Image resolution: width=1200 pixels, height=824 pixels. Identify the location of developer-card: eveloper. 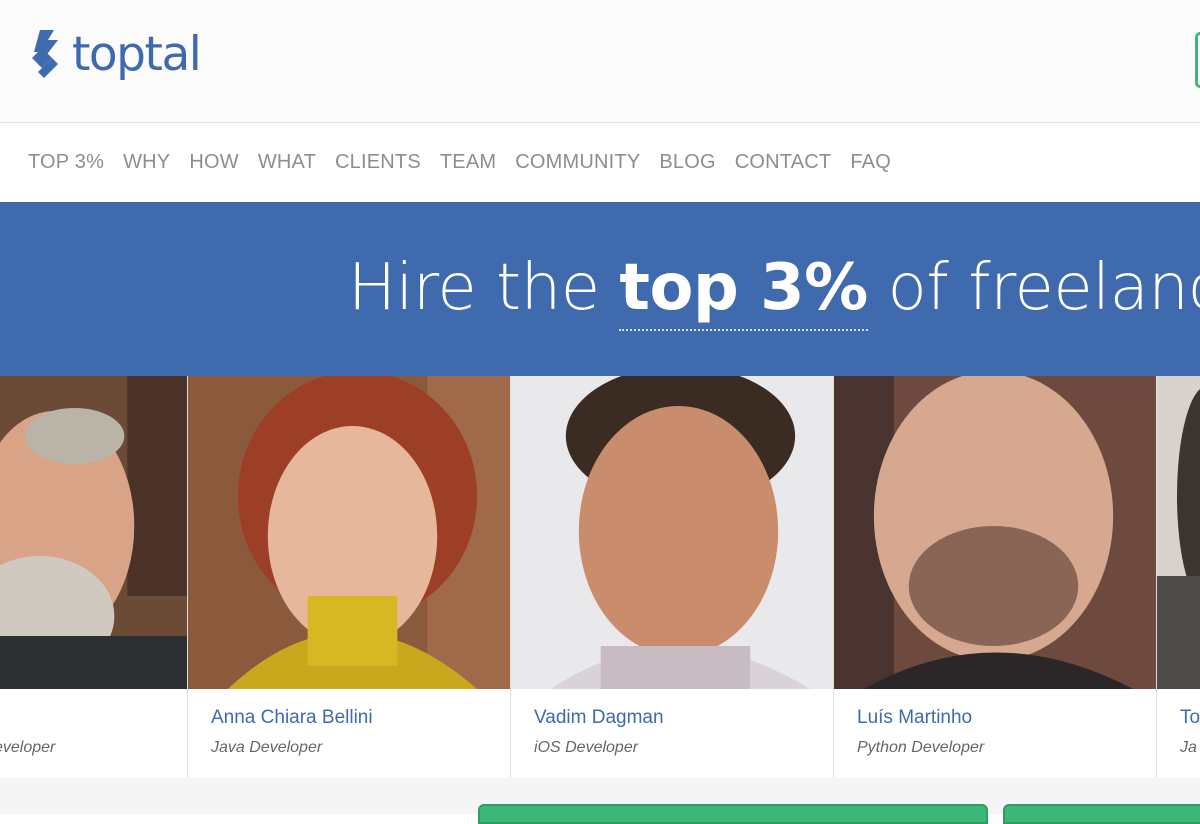
(94, 577).